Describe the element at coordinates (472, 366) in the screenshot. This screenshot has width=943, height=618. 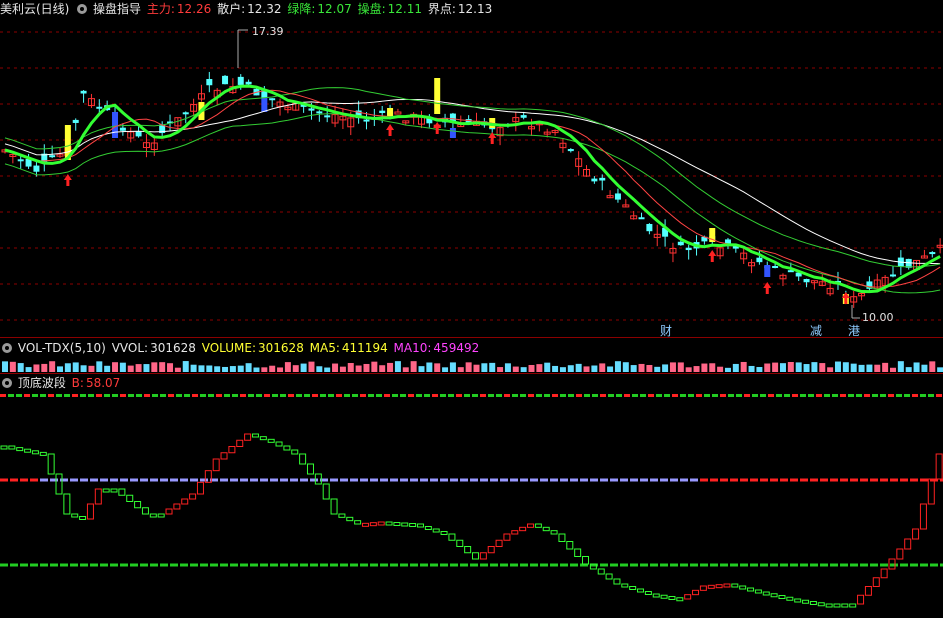
I see `volume-bars` at that location.